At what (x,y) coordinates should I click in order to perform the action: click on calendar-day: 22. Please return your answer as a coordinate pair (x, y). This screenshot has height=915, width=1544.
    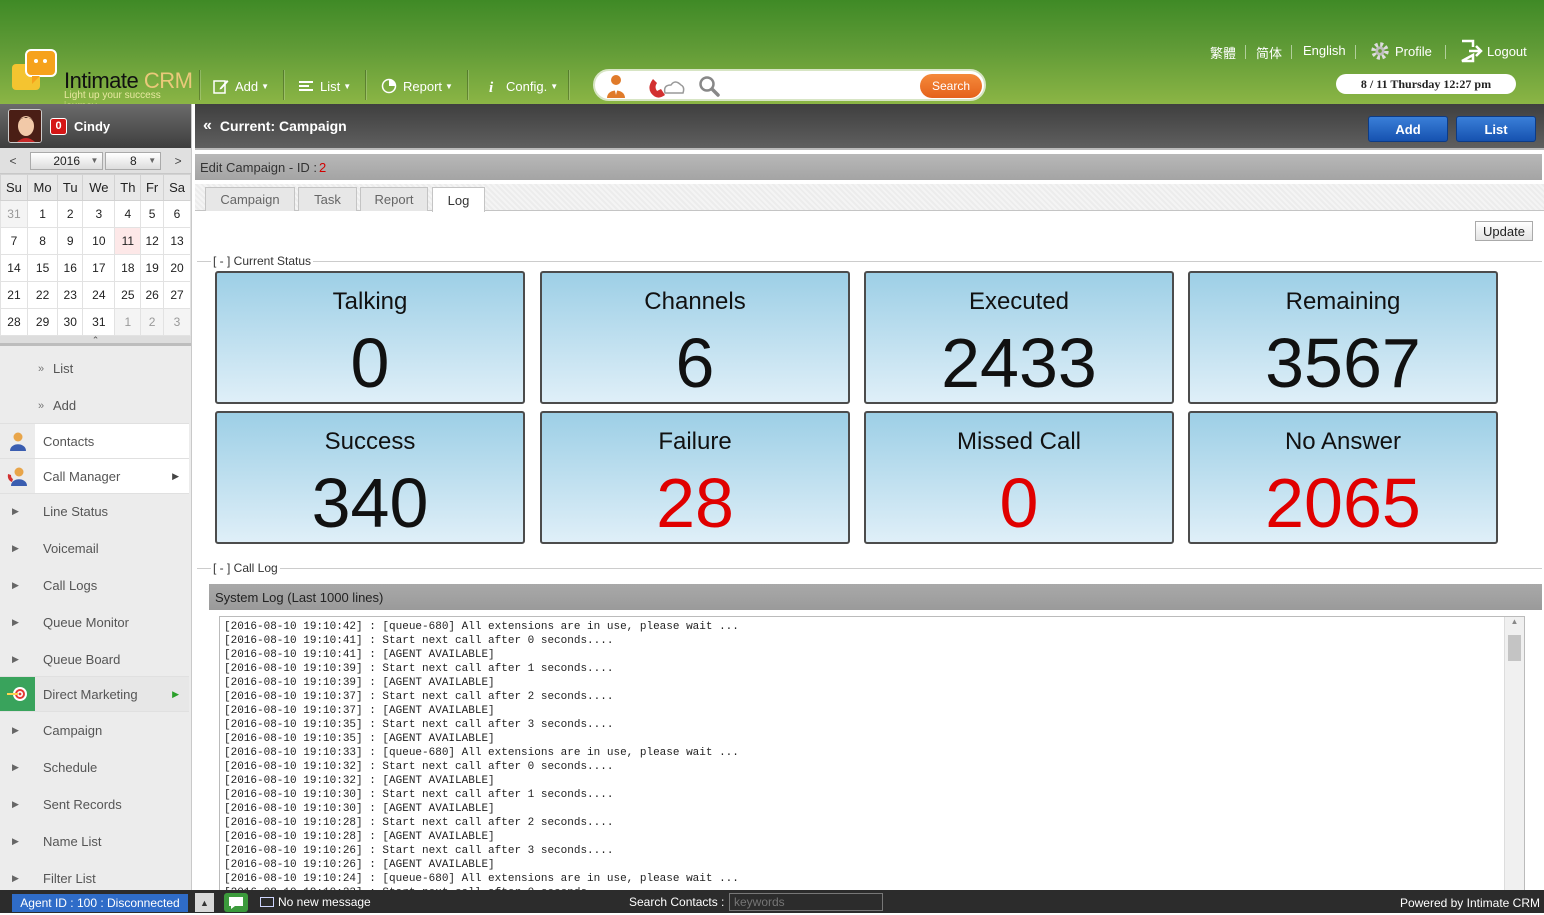
    Looking at the image, I should click on (42, 295).